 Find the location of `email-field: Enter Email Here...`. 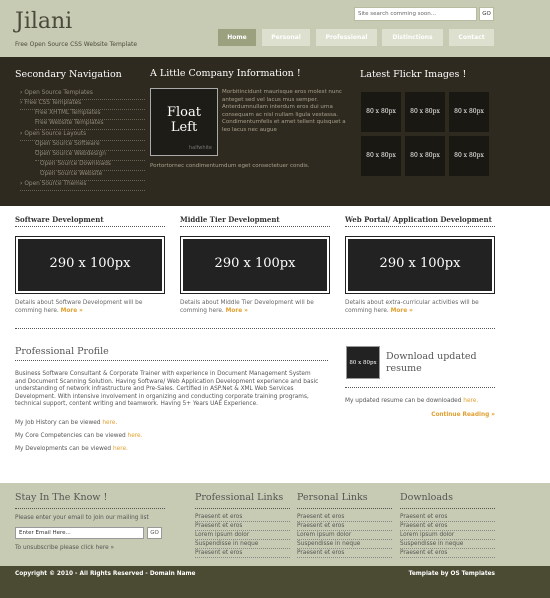

email-field: Enter Email Here... is located at coordinates (79, 533).